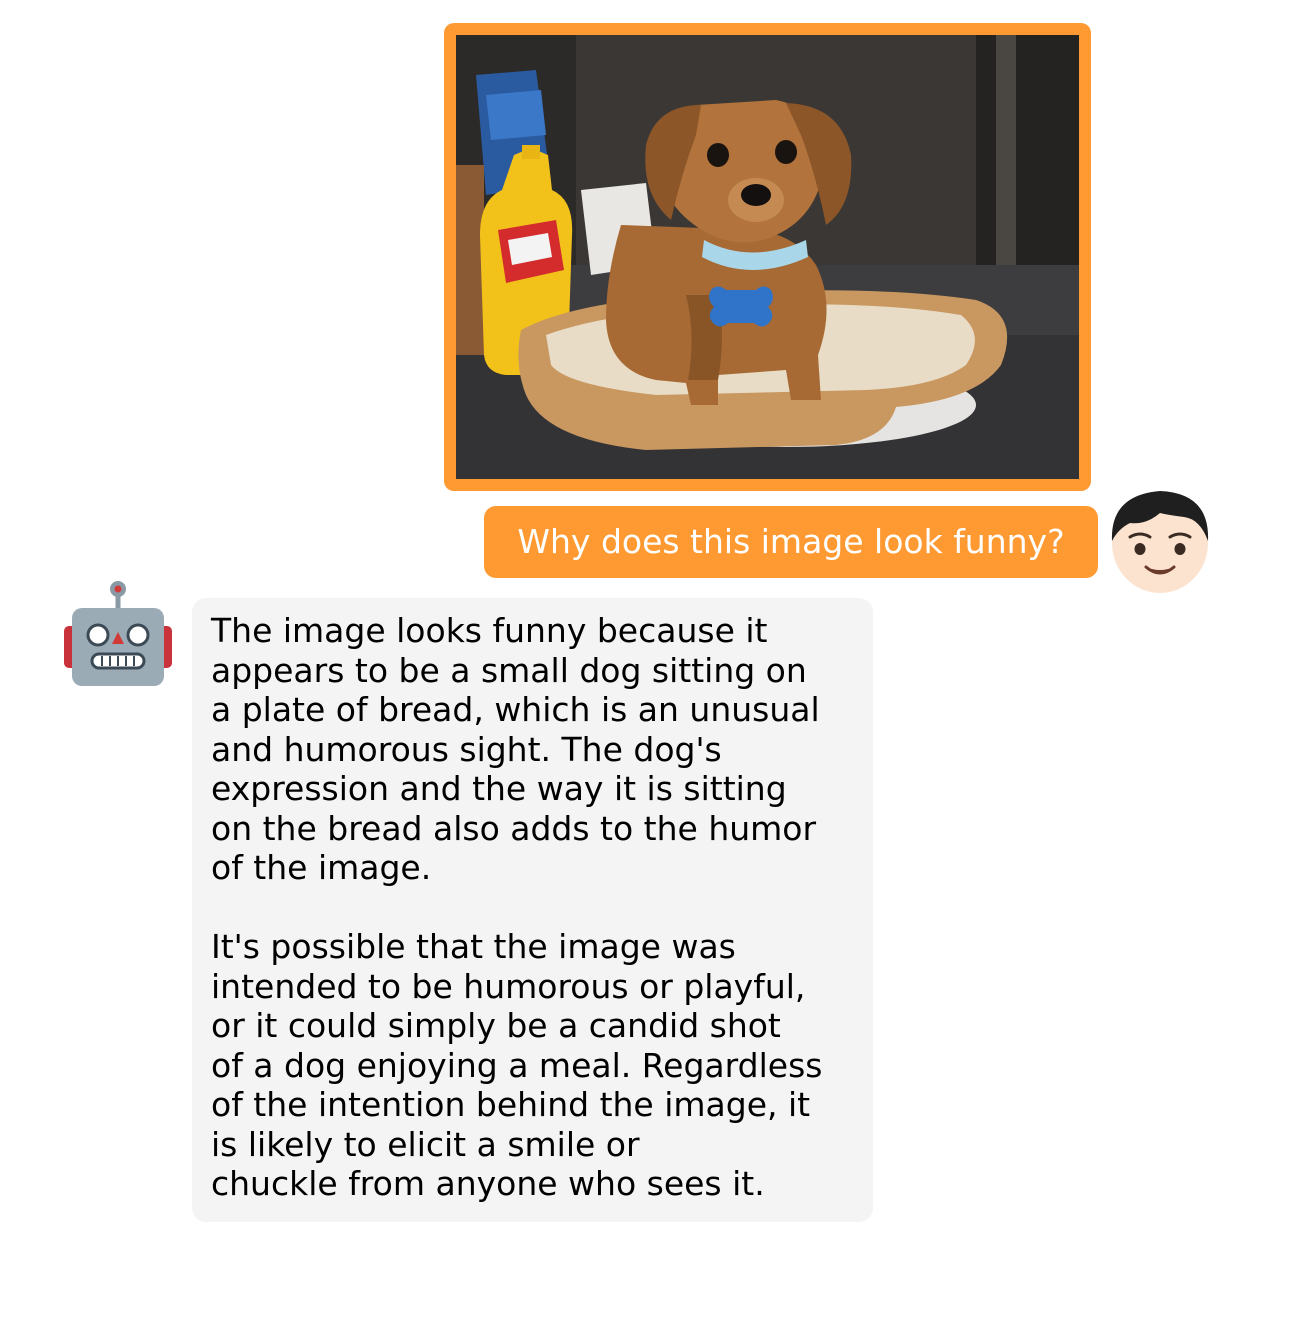 This screenshot has width=1289, height=1317. I want to click on user-message-bubble: Why does this image look funny?, so click(791, 542).